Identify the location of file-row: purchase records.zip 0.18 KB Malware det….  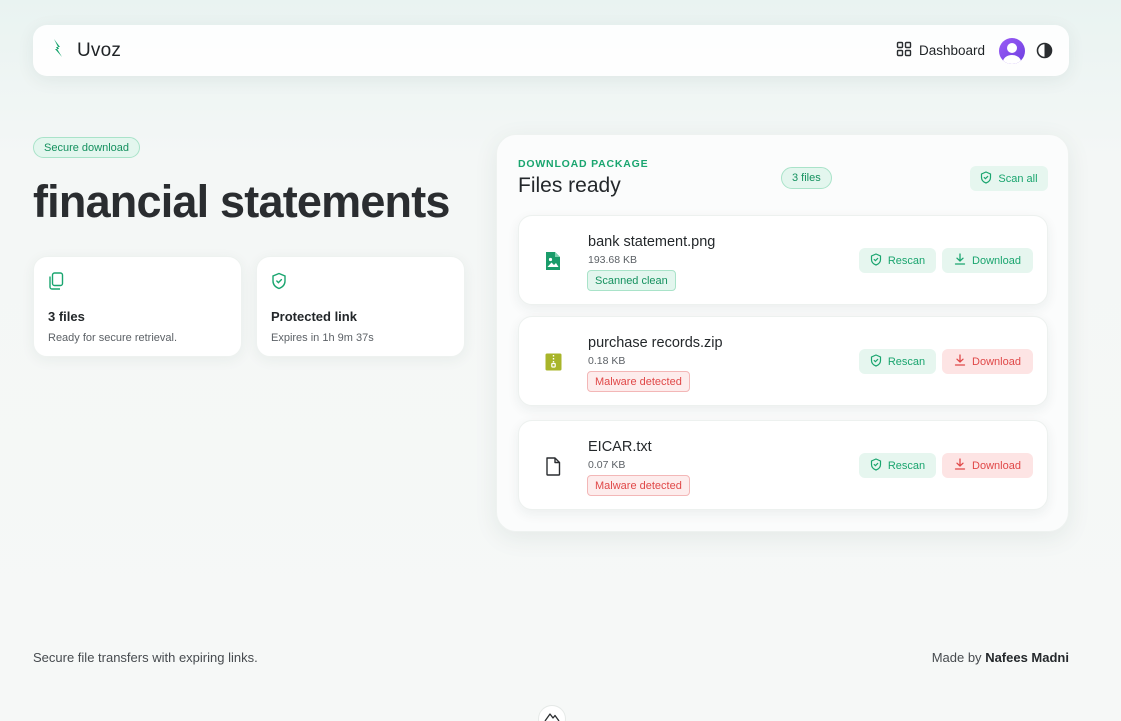
(783, 361).